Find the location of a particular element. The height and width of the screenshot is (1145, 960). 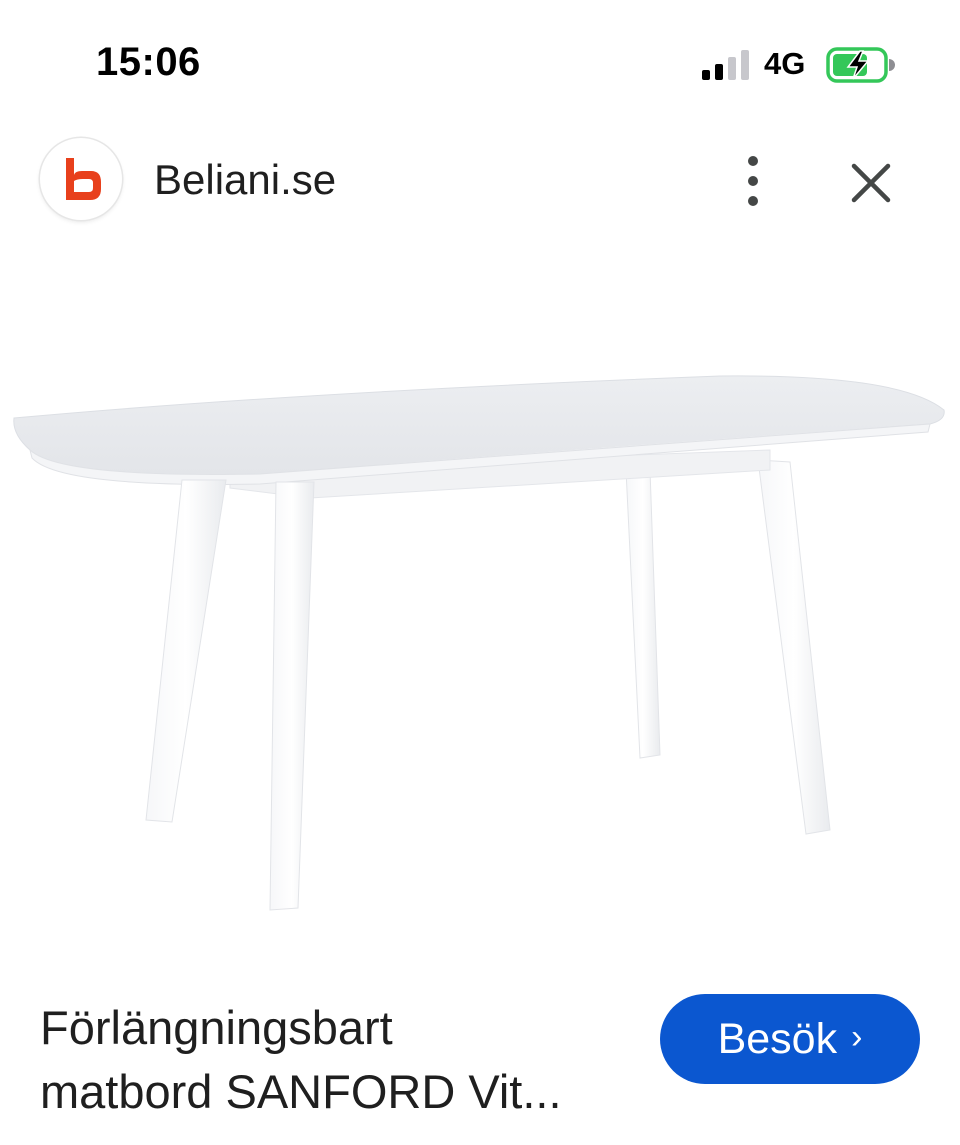

close-icon is located at coordinates (871, 183).